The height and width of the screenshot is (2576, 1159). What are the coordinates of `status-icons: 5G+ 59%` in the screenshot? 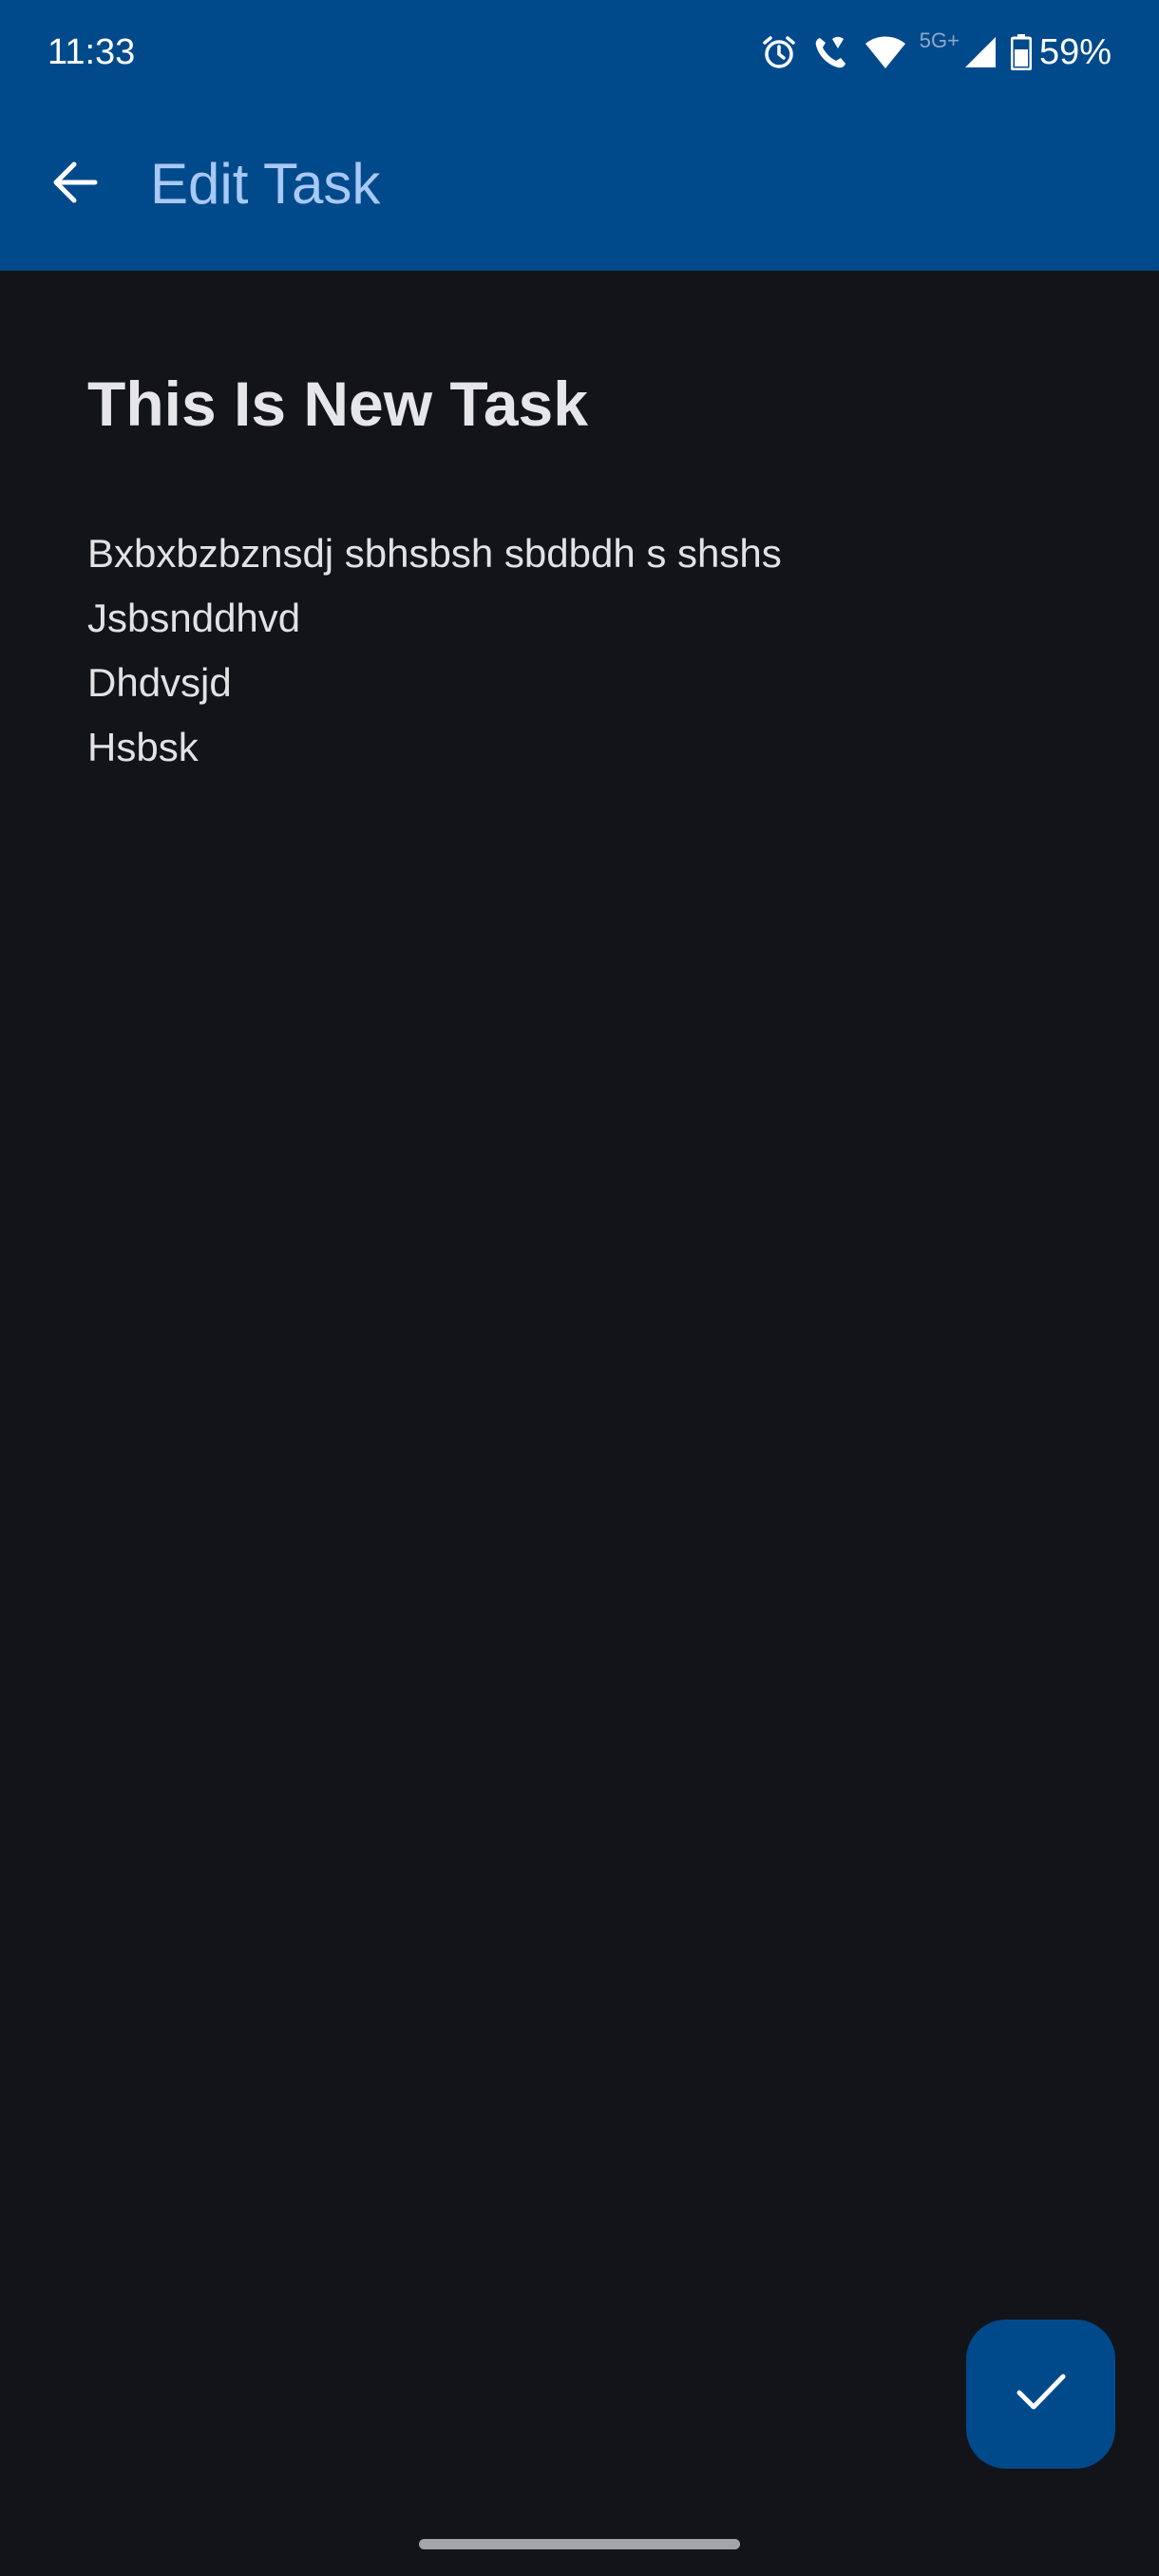 It's located at (936, 52).